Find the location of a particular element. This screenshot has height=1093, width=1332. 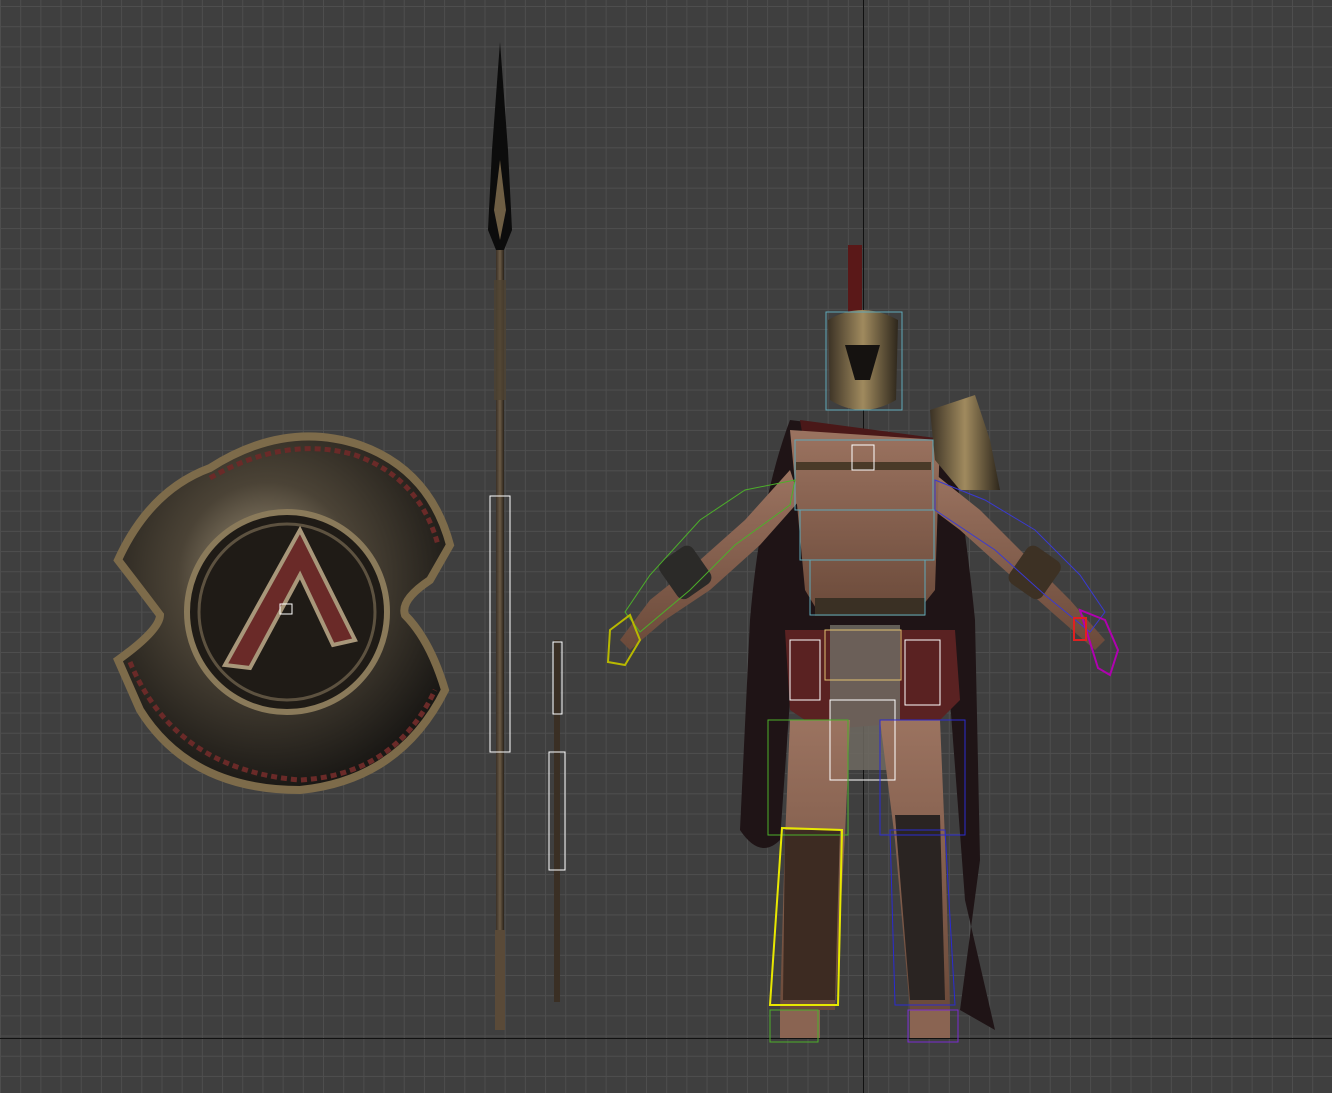

shield-object is located at coordinates (284, 613).